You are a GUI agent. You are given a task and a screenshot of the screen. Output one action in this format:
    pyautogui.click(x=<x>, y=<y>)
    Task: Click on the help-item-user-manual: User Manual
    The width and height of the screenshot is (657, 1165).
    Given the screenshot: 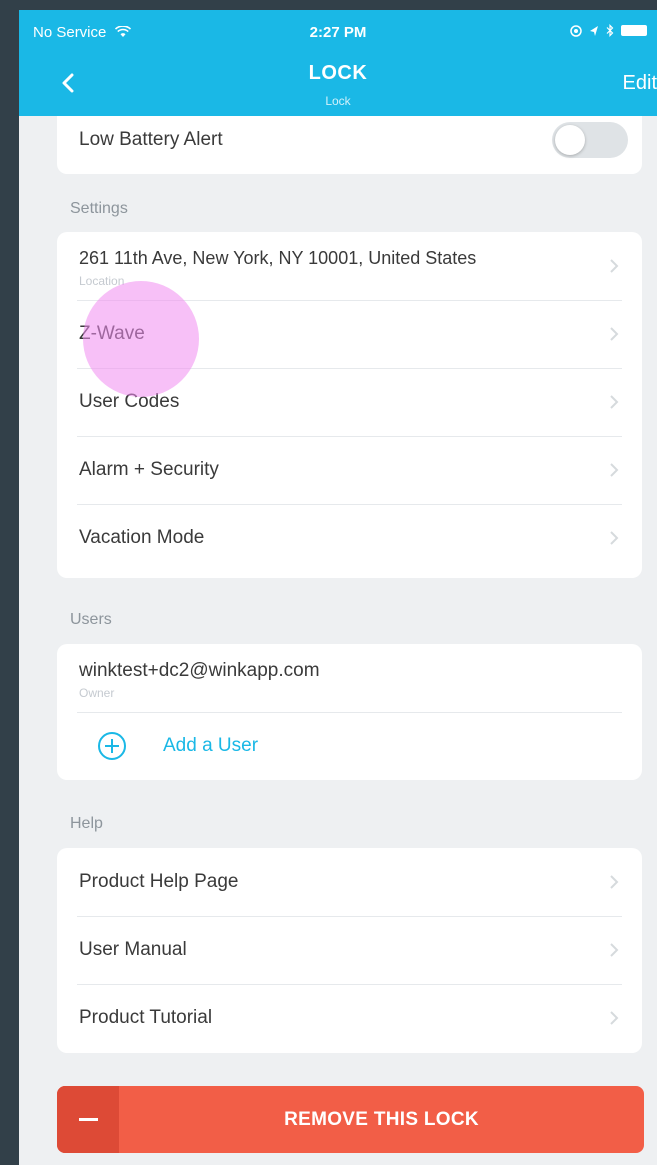 What is the action you would take?
    pyautogui.click(x=349, y=950)
    